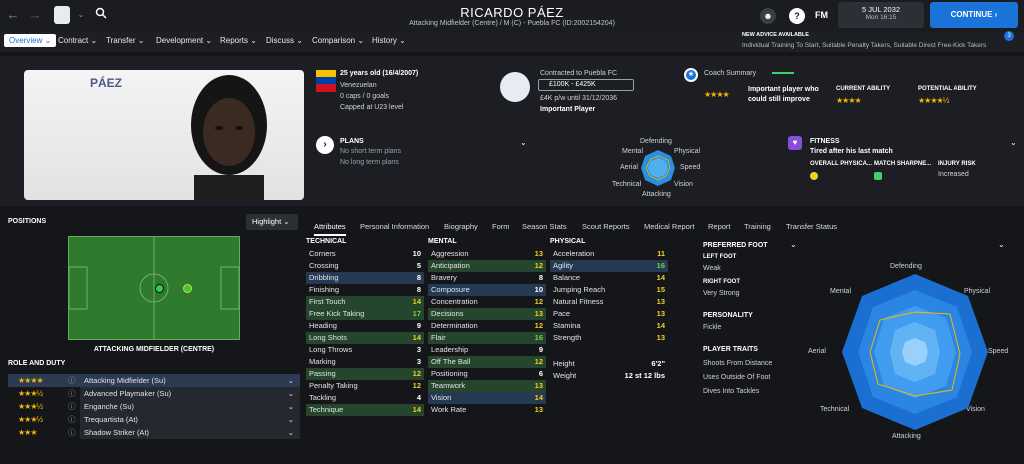  I want to click on attribute-row: Passing 12, so click(365, 374).